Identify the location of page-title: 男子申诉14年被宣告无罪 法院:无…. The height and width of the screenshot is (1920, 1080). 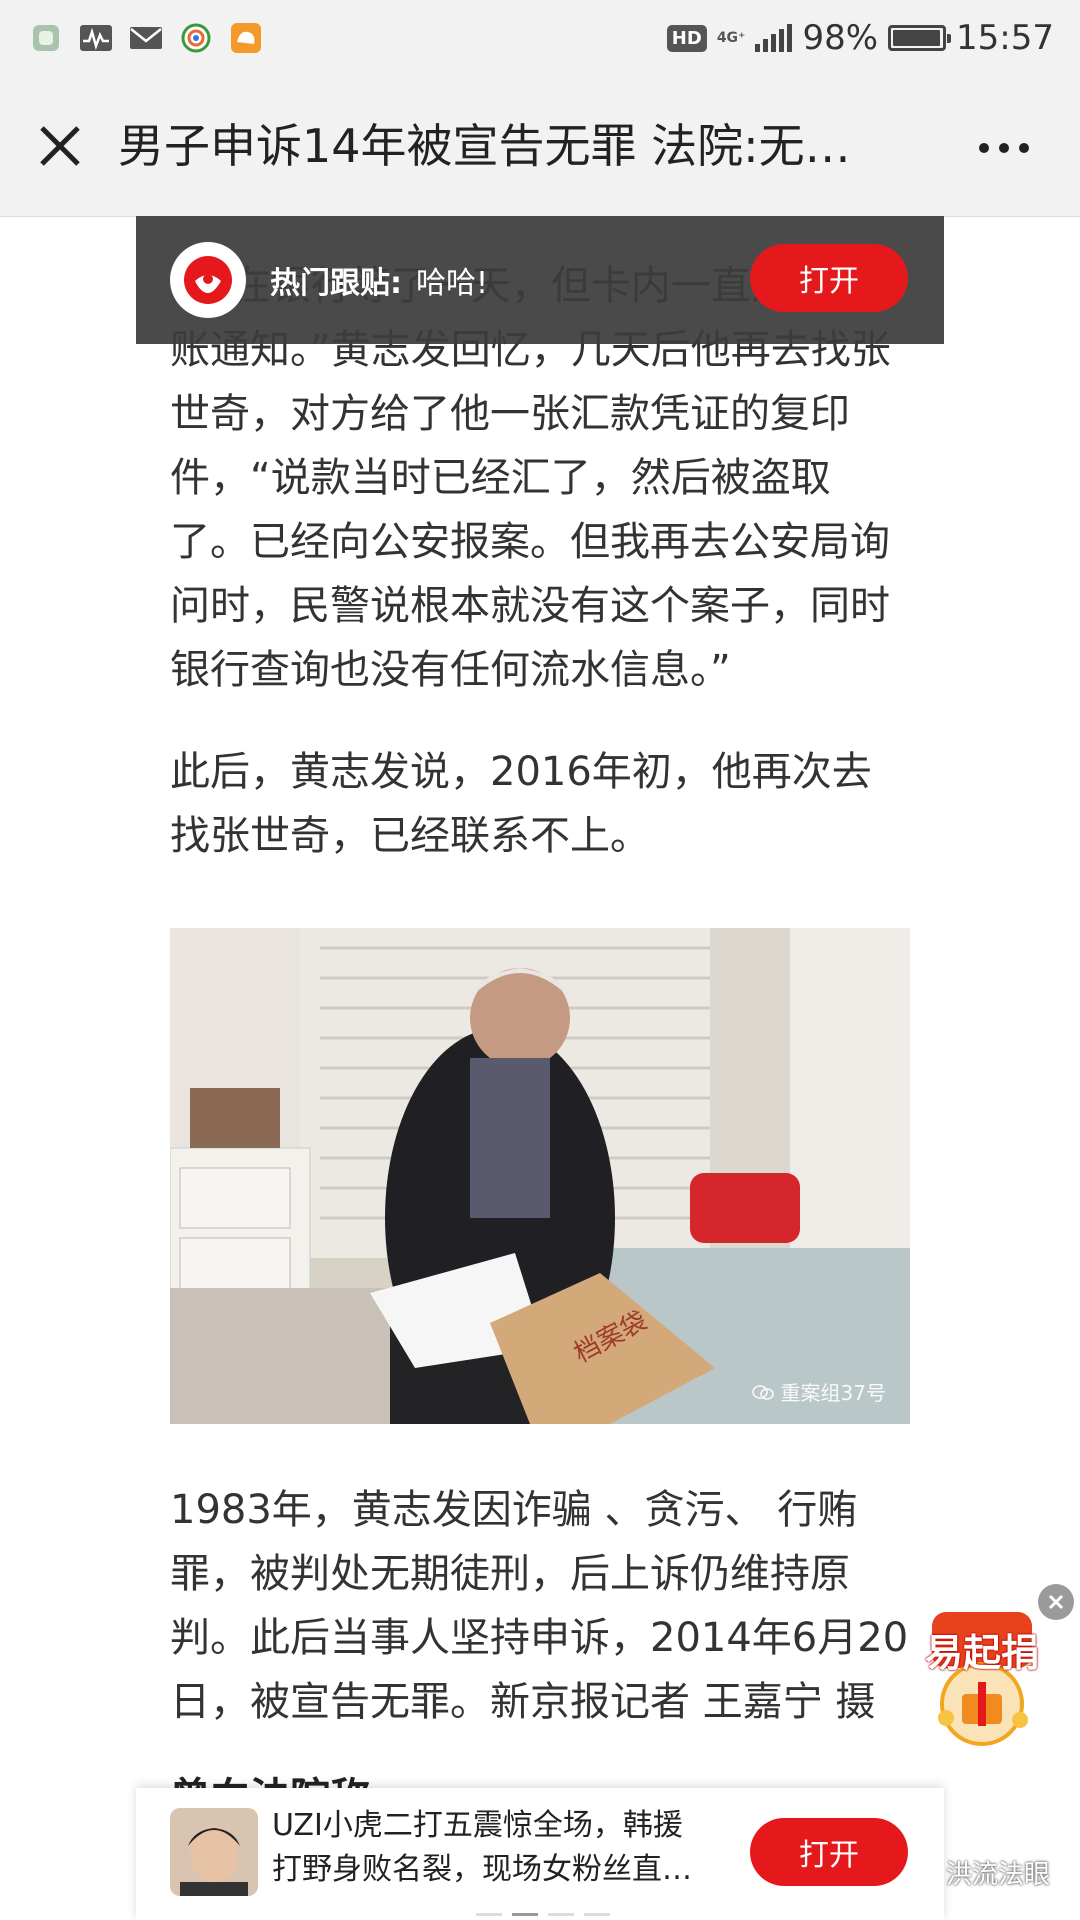
(484, 146).